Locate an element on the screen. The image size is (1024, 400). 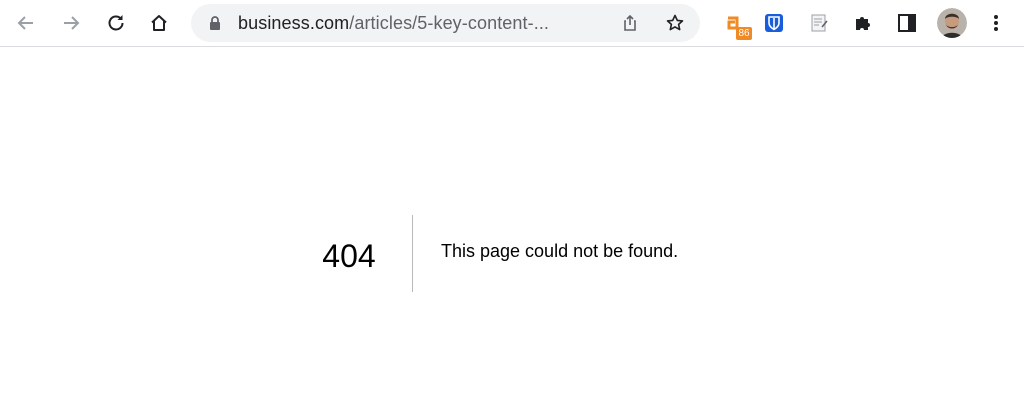
extension-badge-count: 86 is located at coordinates (744, 33).